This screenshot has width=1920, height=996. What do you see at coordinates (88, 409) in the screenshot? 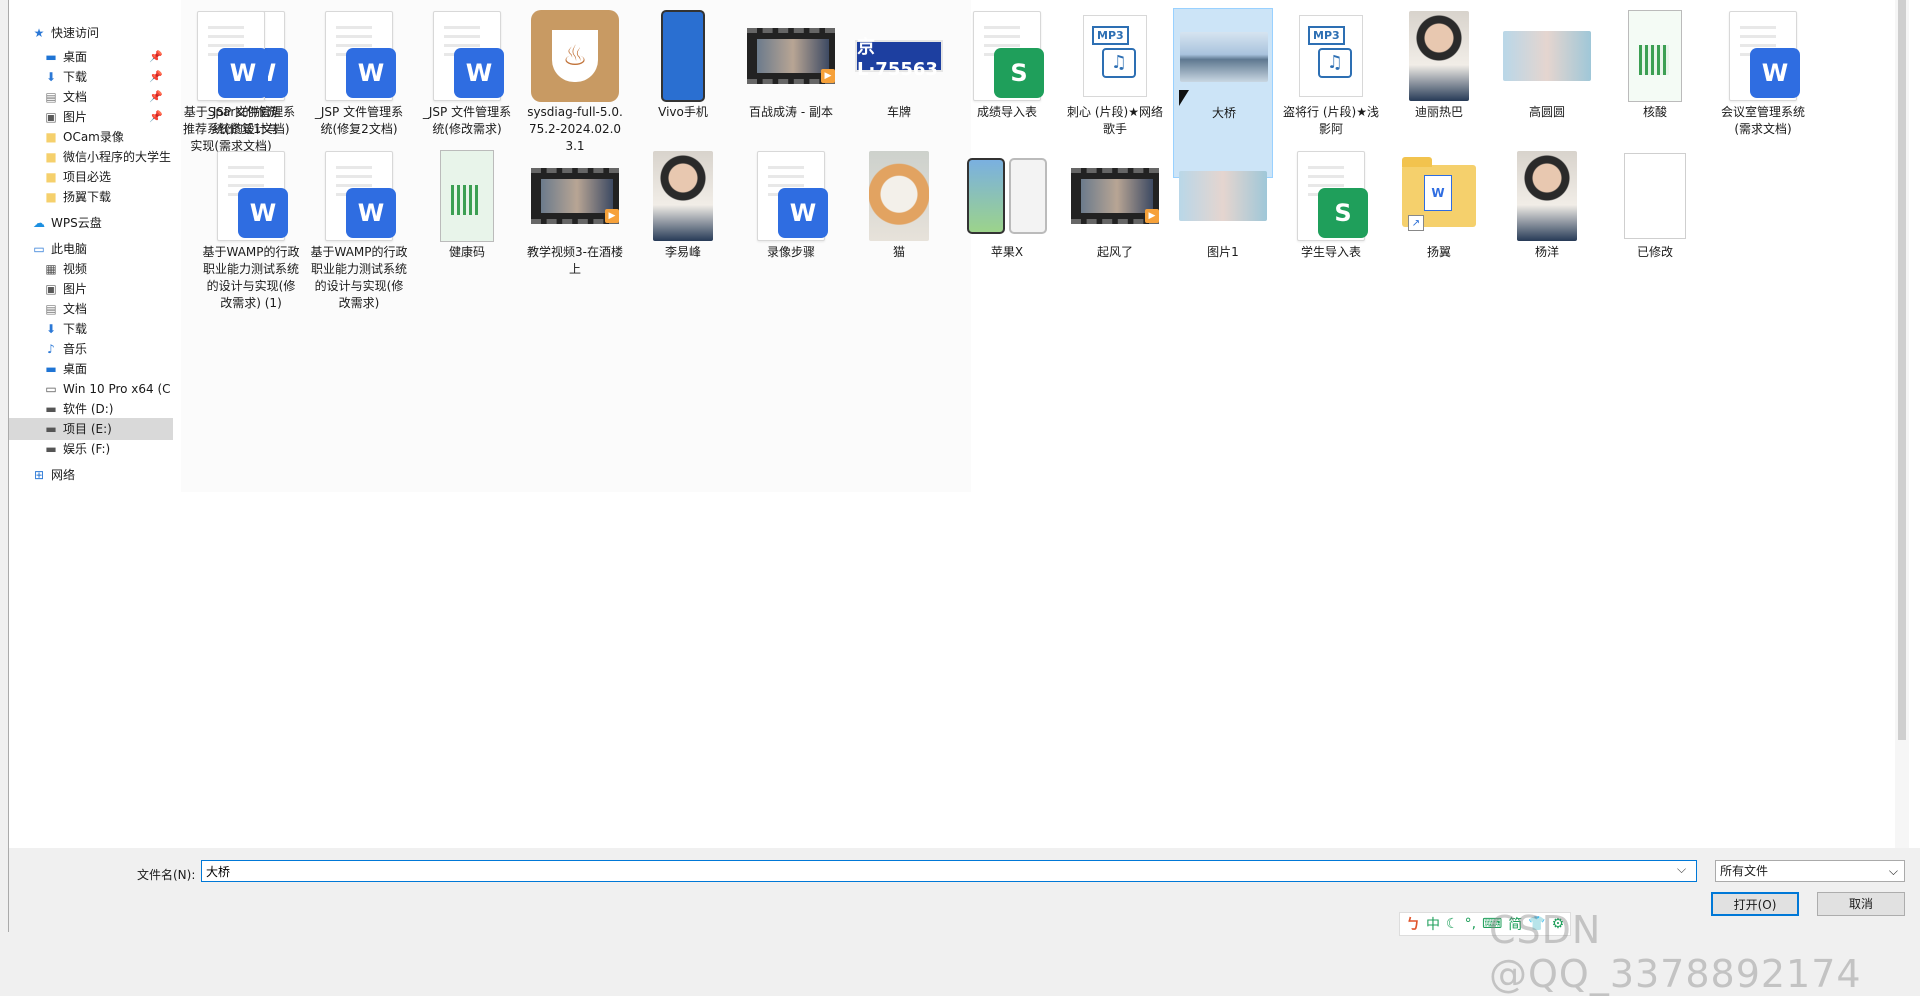
I see `nav-item-label: 软件 (D:)` at bounding box center [88, 409].